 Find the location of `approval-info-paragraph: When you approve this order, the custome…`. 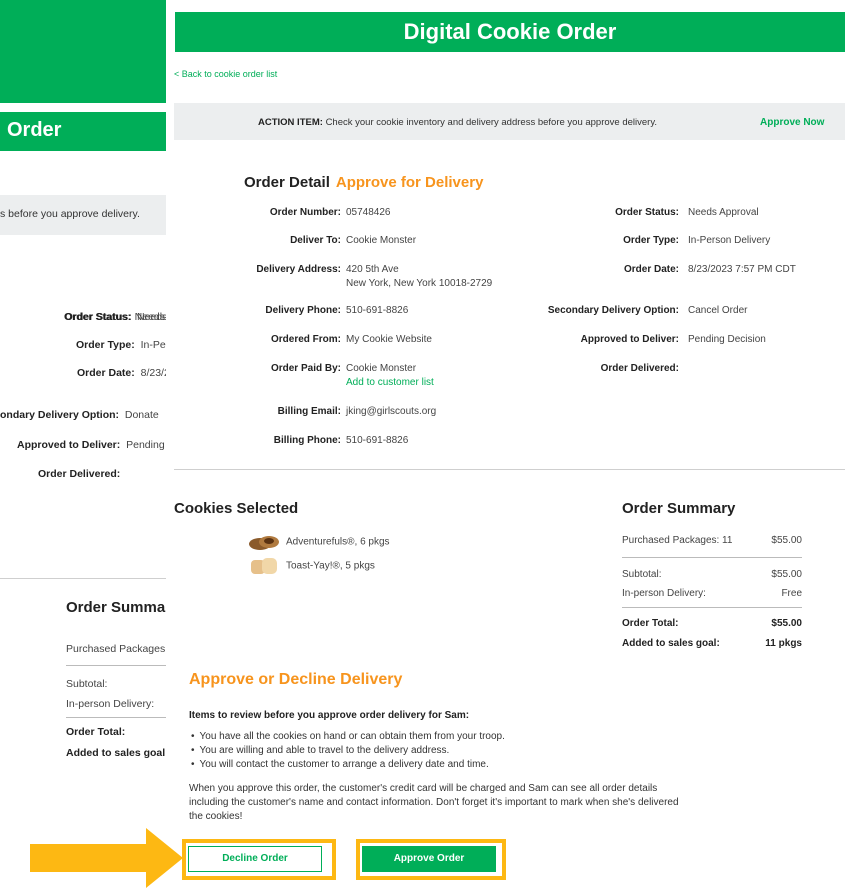

approval-info-paragraph: When you approve this order, the custome… is located at coordinates (434, 802).